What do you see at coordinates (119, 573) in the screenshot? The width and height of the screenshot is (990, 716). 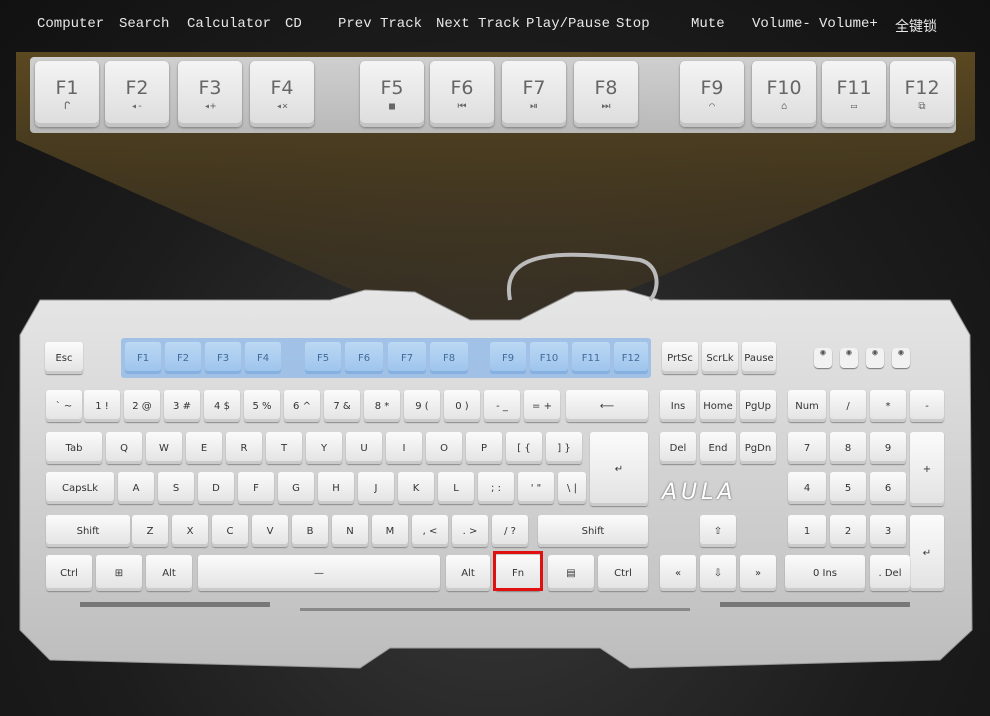 I see `key-symbol: ⊞` at bounding box center [119, 573].